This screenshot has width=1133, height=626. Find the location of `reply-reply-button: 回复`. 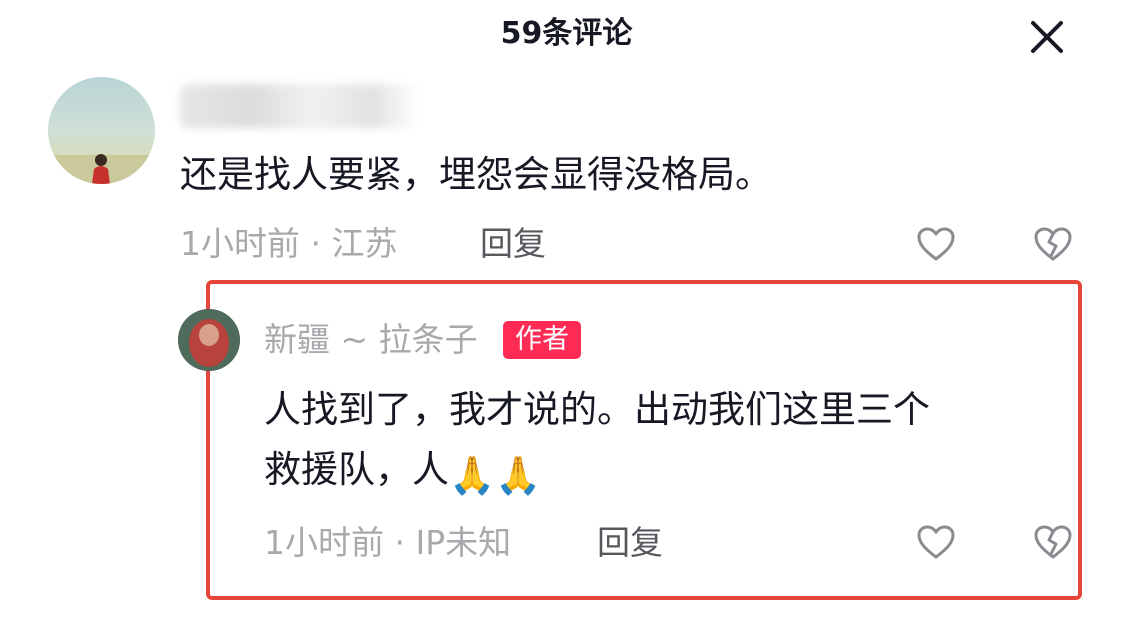

reply-reply-button: 回复 is located at coordinates (630, 543).